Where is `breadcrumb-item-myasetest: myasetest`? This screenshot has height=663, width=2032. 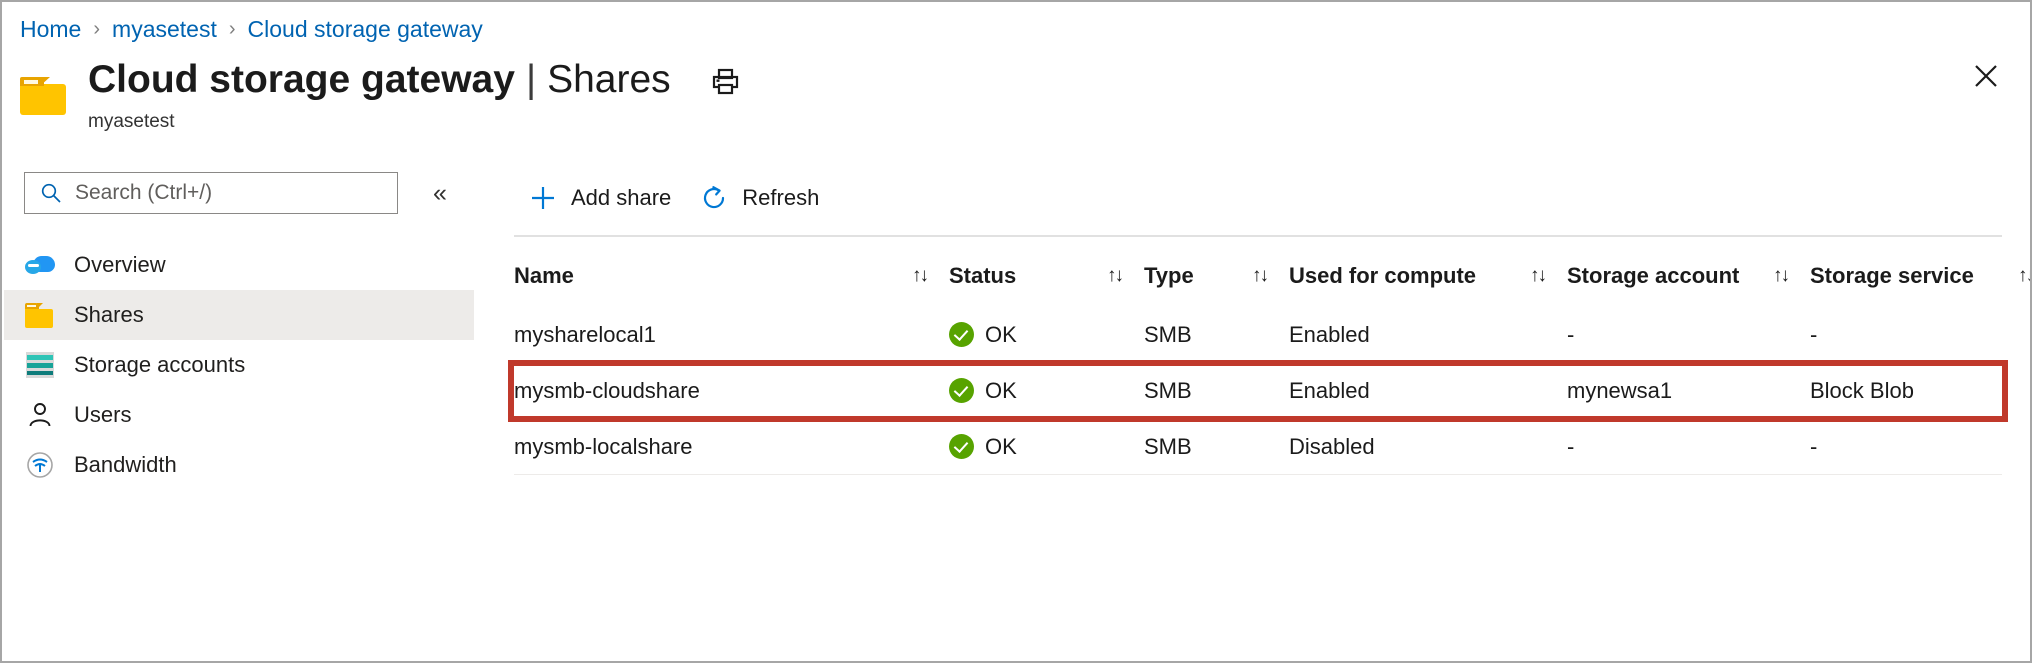 breadcrumb-item-myasetest: myasetest is located at coordinates (164, 29).